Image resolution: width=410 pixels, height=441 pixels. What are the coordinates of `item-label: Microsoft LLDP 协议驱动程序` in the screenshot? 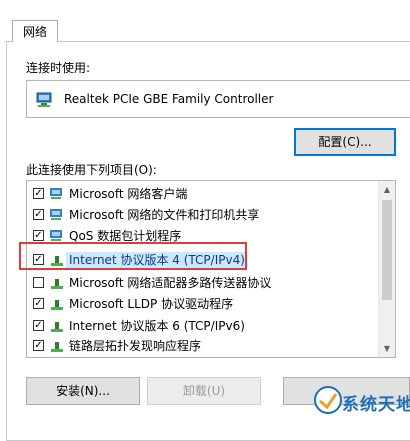 It's located at (151, 304).